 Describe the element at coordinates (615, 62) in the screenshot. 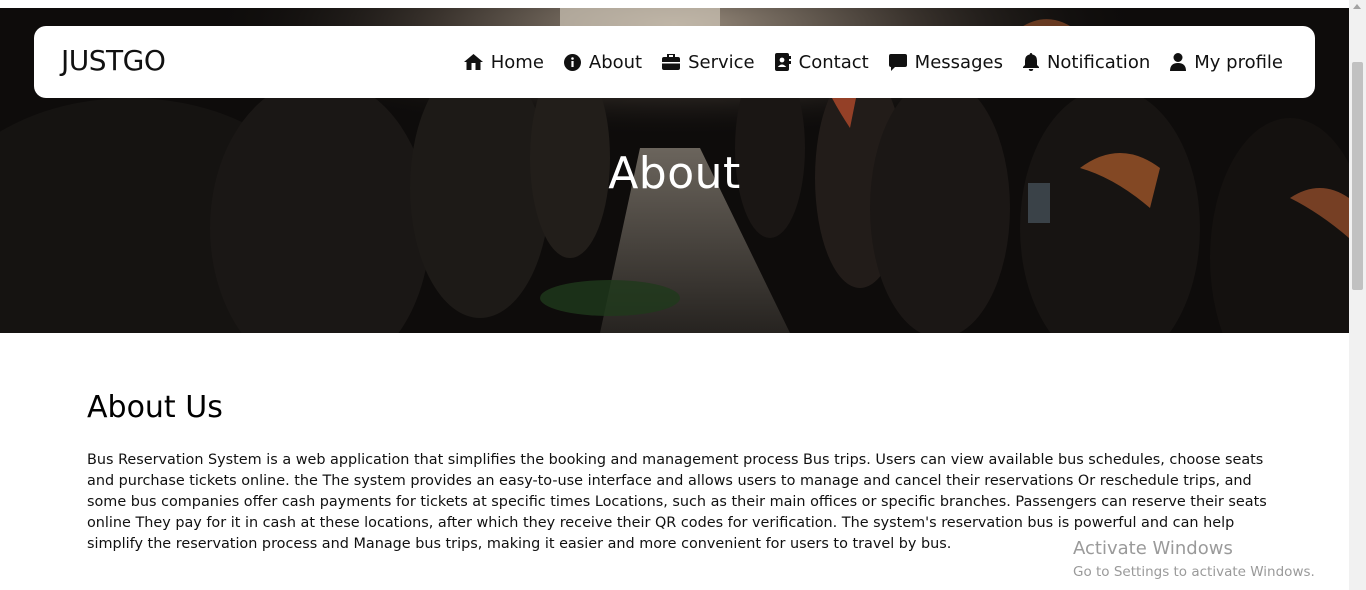

I see `nav-label-about: About` at that location.